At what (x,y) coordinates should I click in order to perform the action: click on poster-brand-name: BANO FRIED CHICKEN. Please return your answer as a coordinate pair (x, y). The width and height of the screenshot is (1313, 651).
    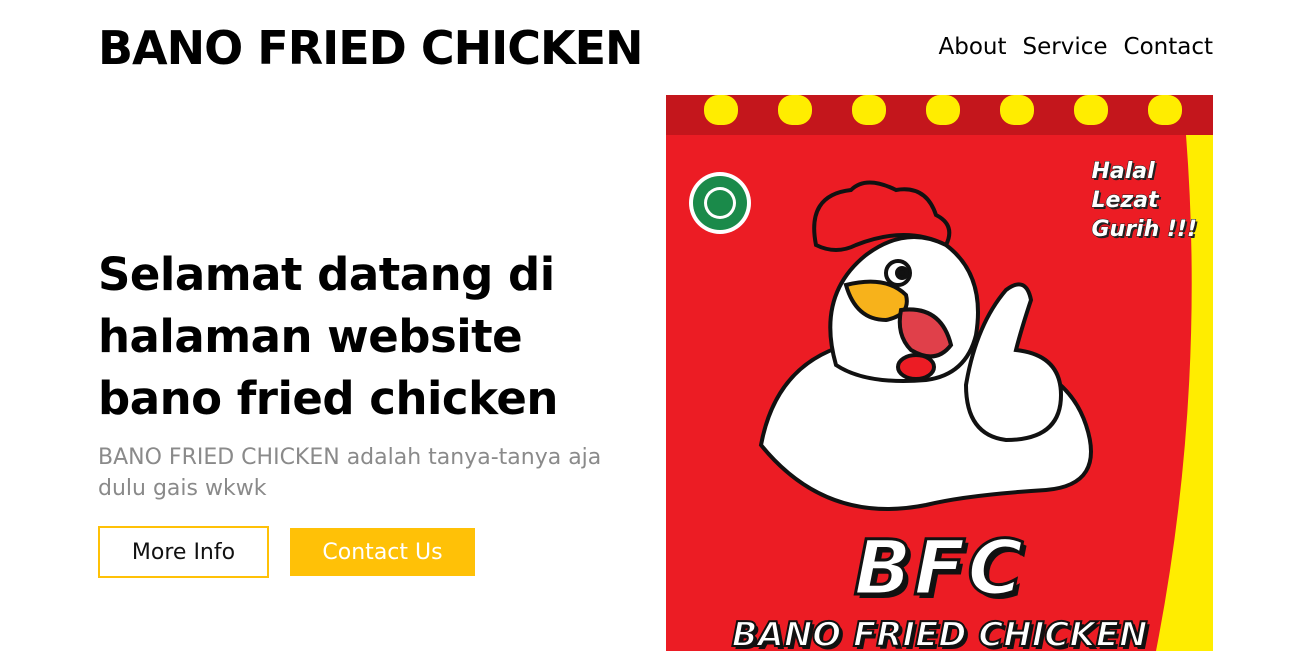
    Looking at the image, I should click on (940, 632).